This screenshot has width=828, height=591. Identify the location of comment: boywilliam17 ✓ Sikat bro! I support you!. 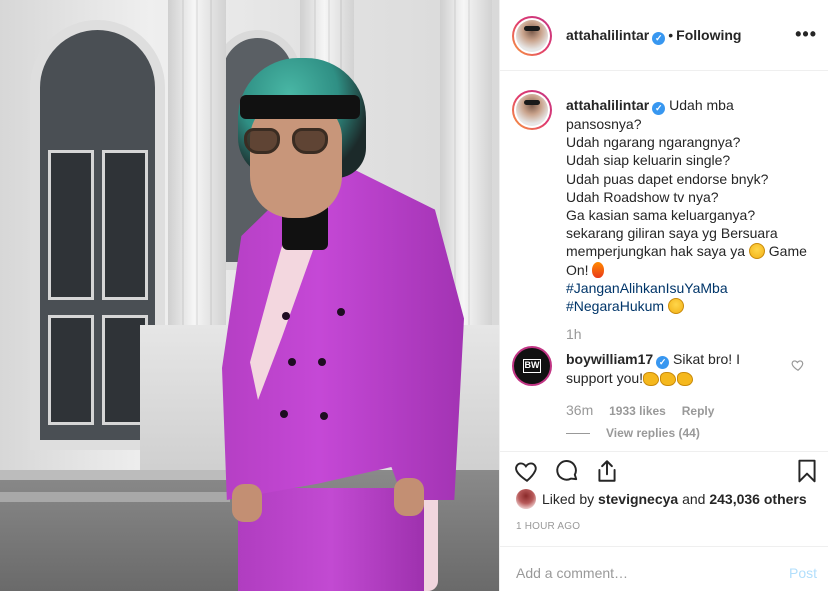
(678, 368).